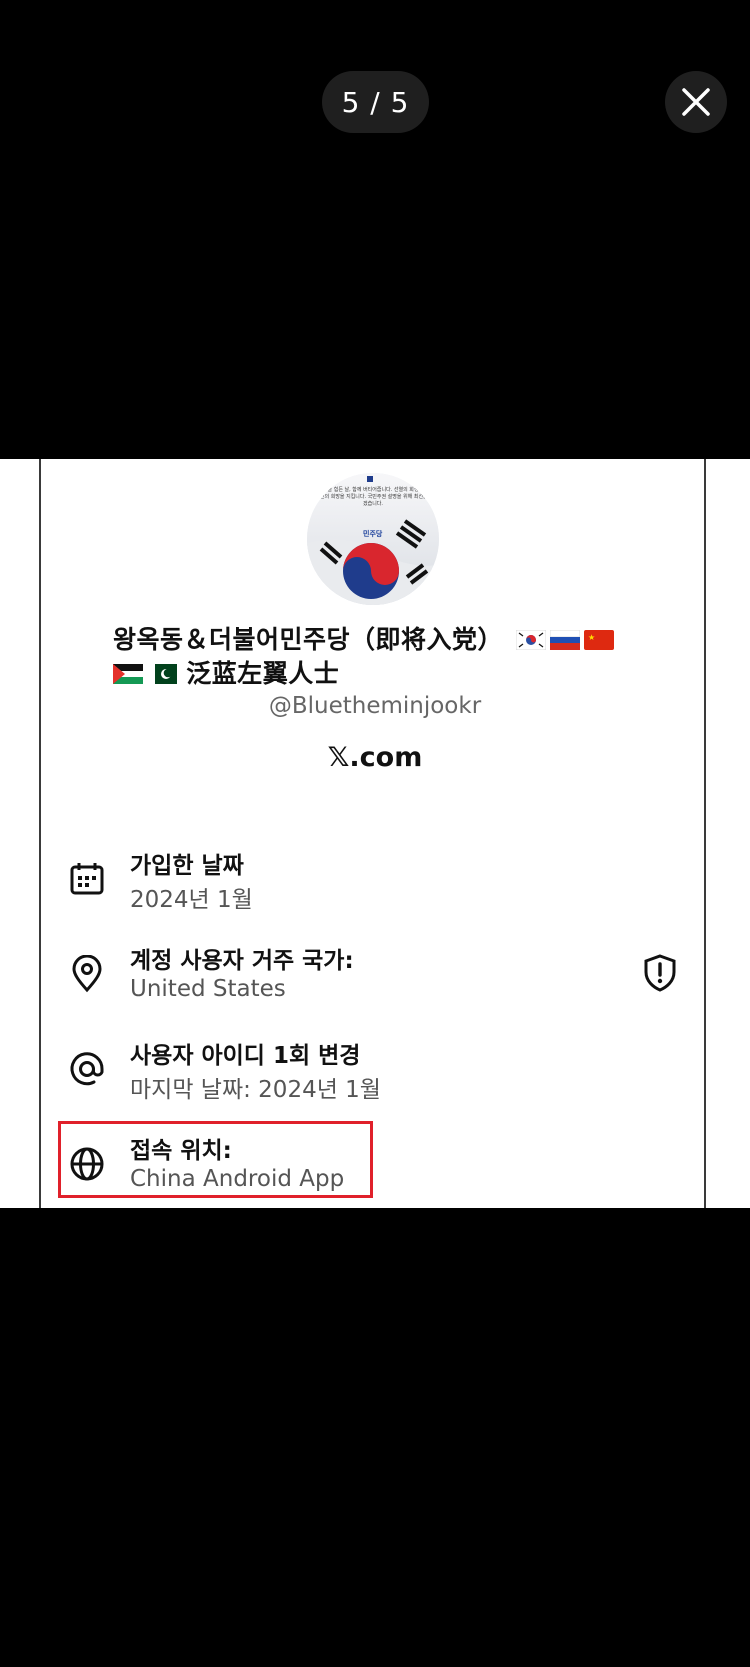 Image resolution: width=750 pixels, height=1667 pixels. What do you see at coordinates (565, 640) in the screenshot?
I see `russia-flag` at bounding box center [565, 640].